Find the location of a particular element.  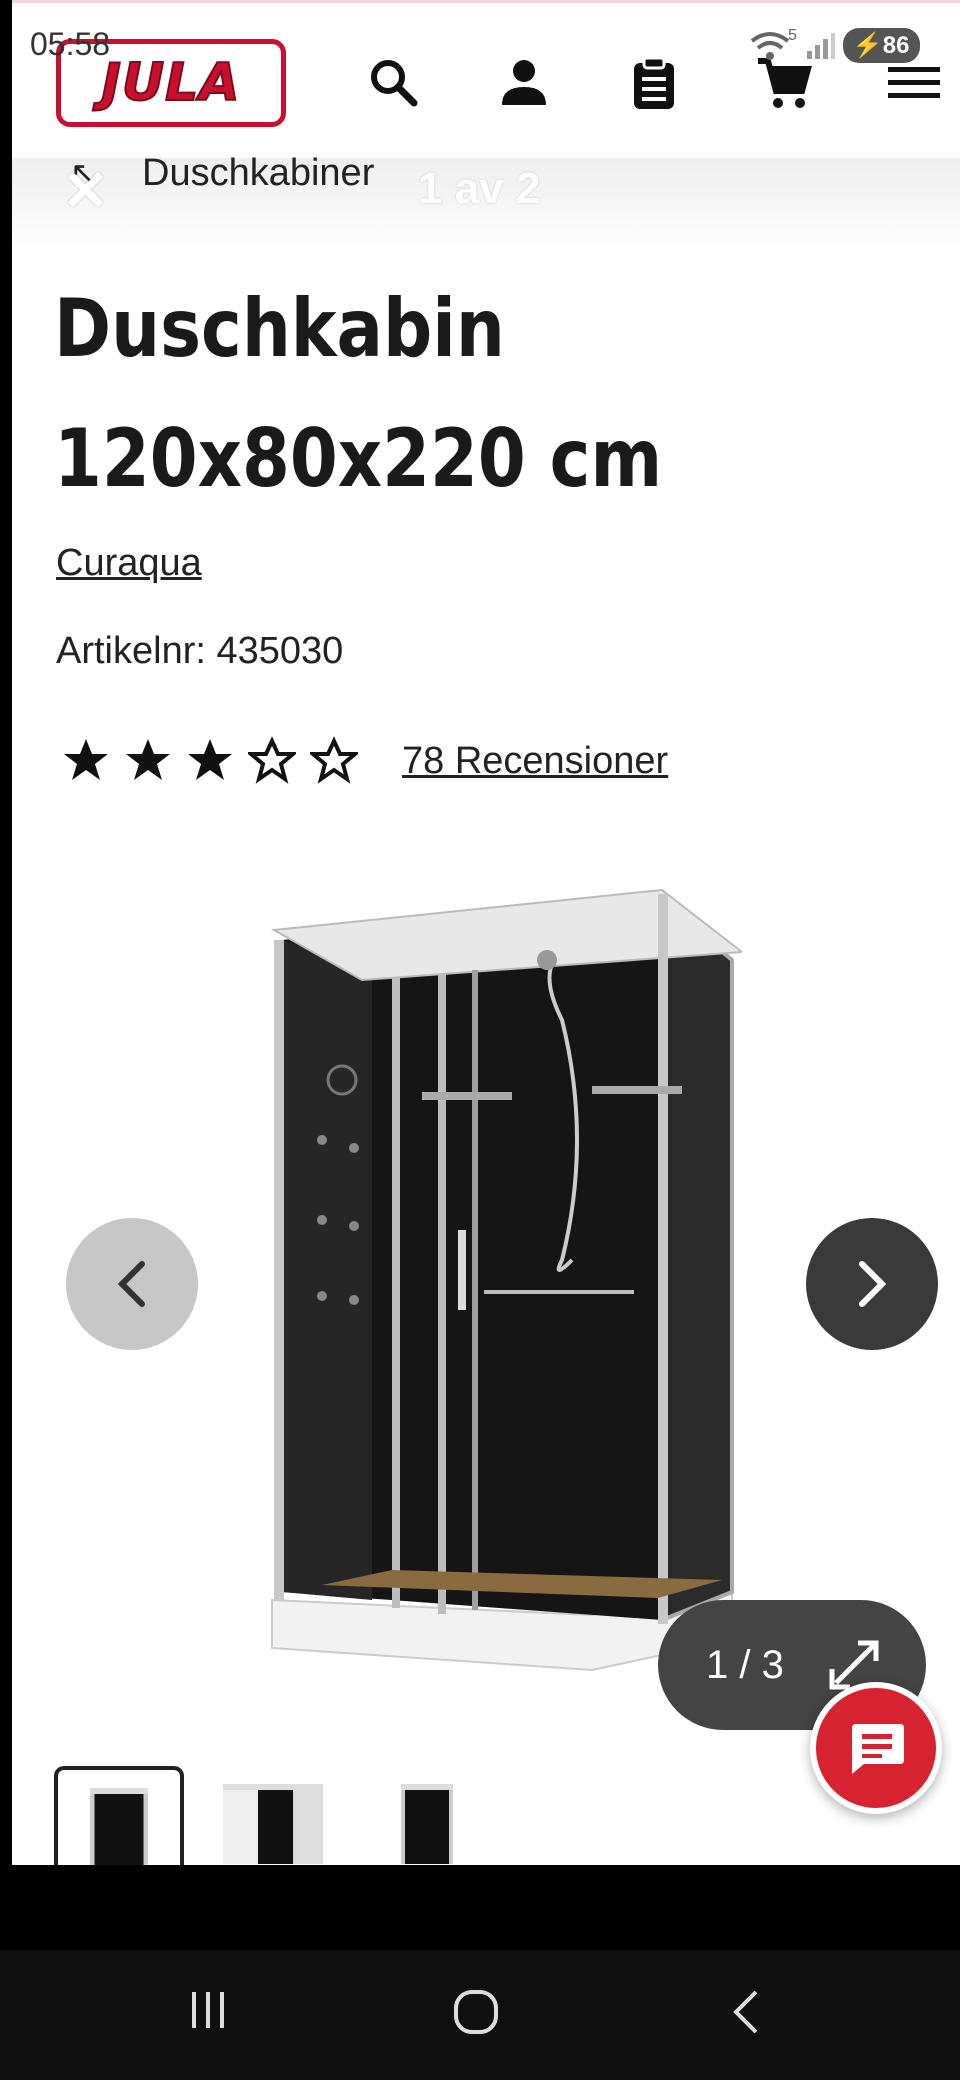

cart-icon is located at coordinates (784, 83).